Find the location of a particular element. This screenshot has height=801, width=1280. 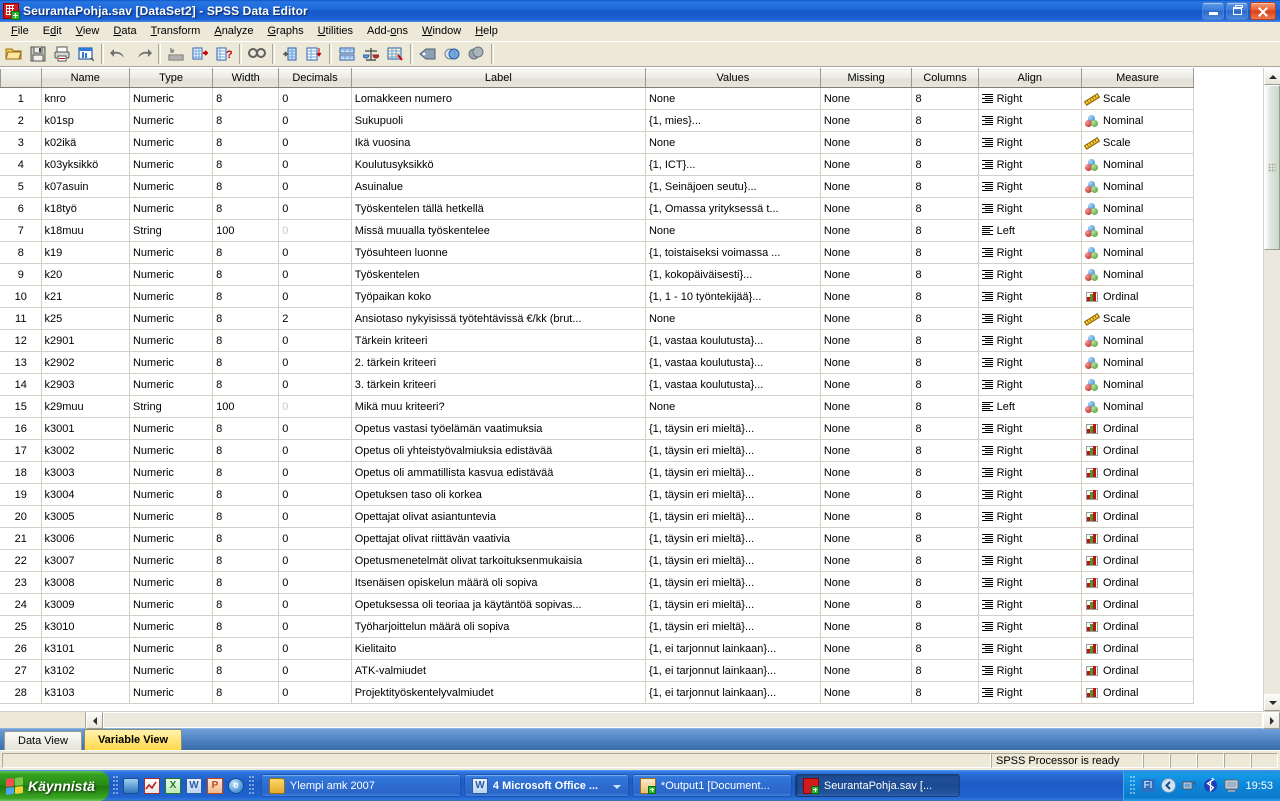

row-header: 16 is located at coordinates (21, 429).